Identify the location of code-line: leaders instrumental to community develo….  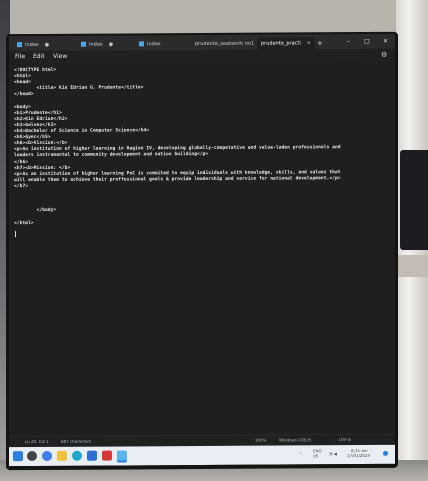
(111, 155).